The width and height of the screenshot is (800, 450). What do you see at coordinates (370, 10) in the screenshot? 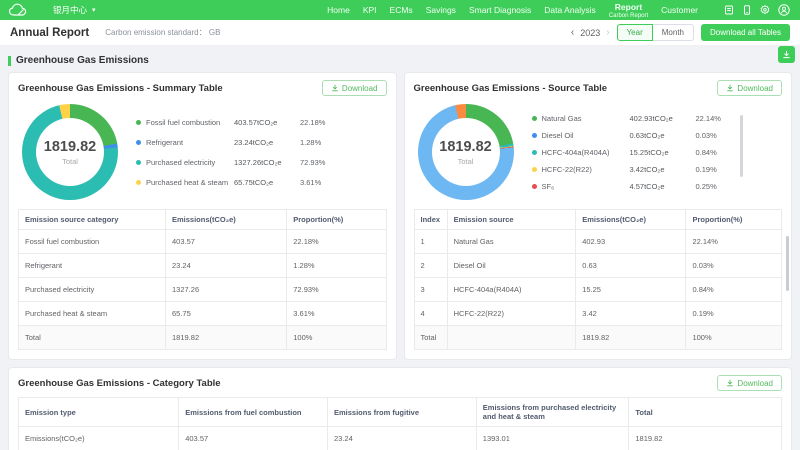
I see `nav-item-kpi: KPI` at bounding box center [370, 10].